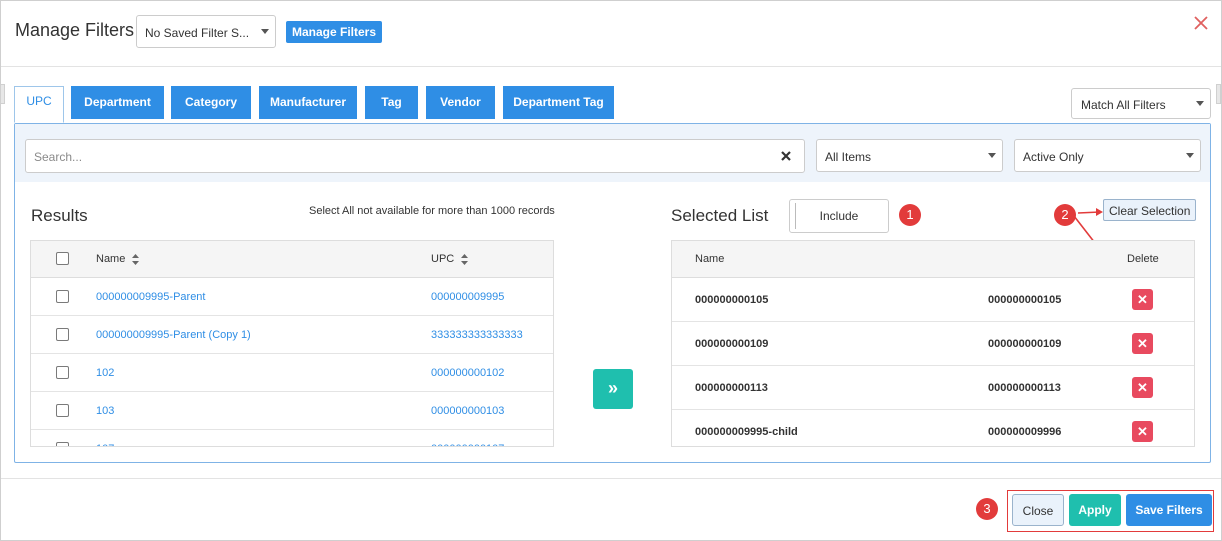  What do you see at coordinates (732, 300) in the screenshot?
I see `selected-name: 000000000105` at bounding box center [732, 300].